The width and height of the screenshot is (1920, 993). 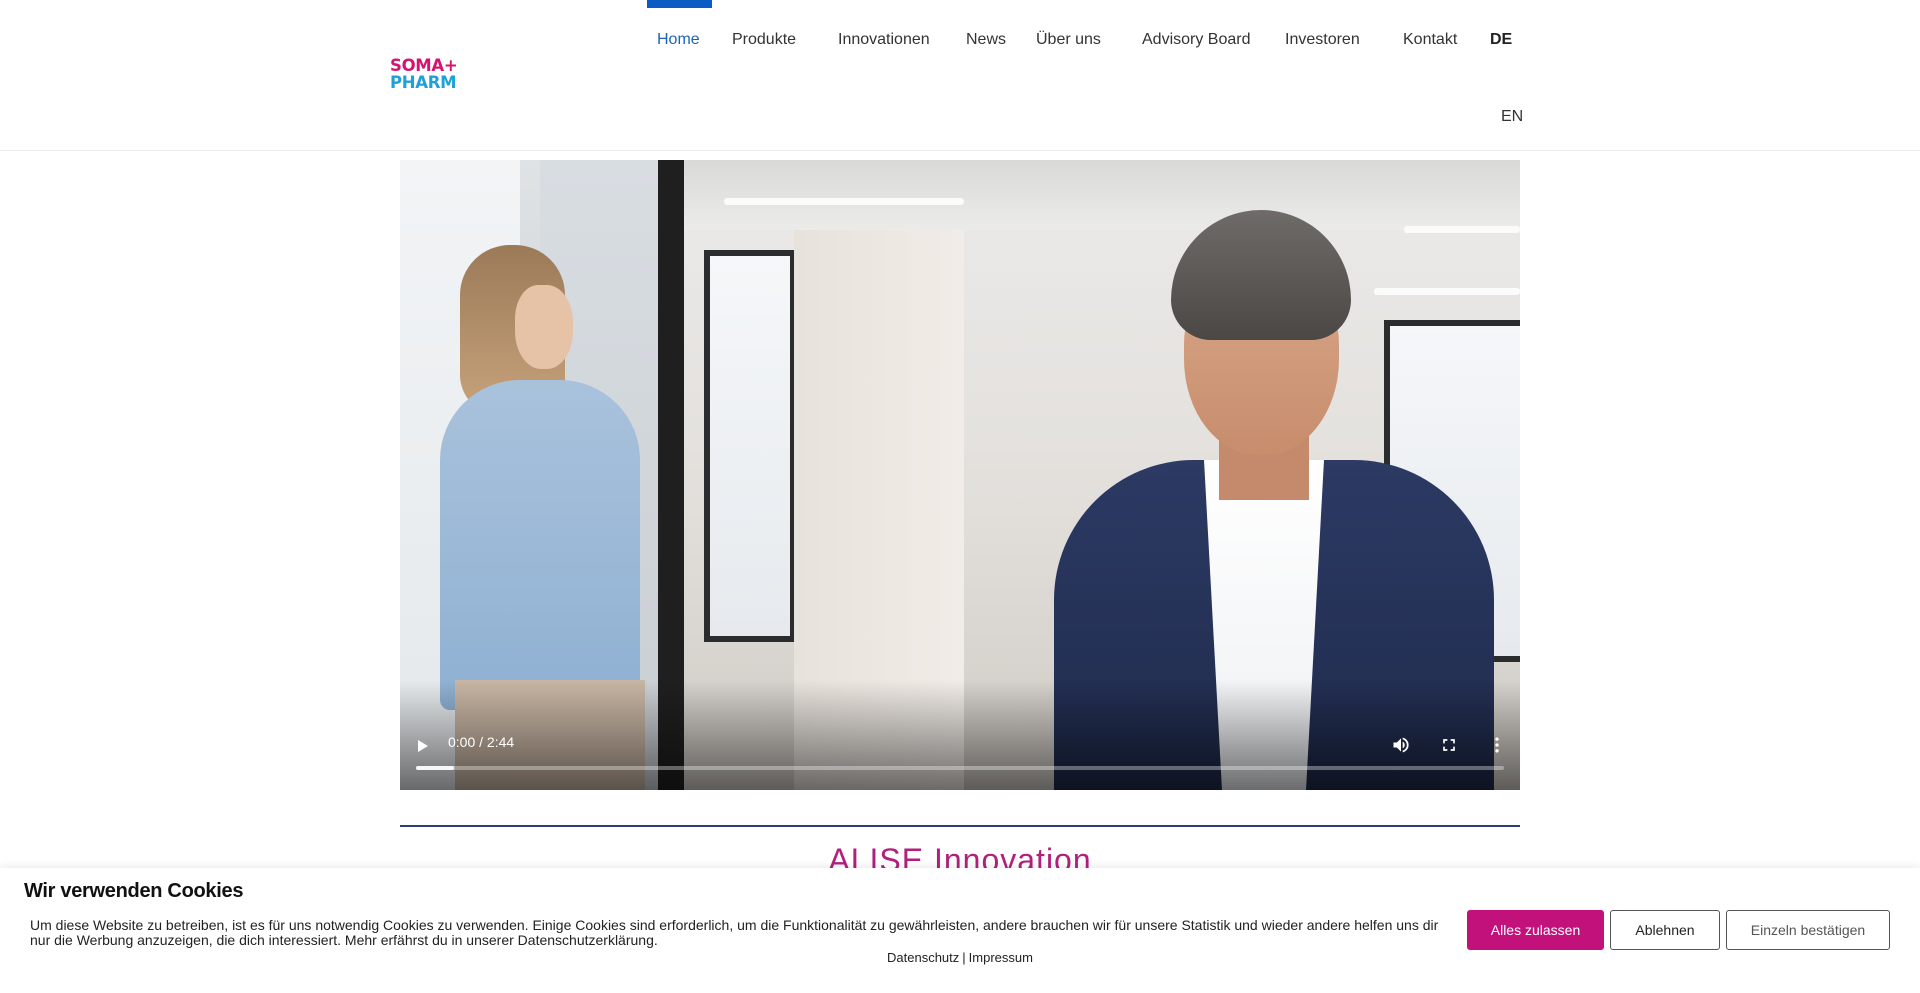 What do you see at coordinates (1322, 40) in the screenshot?
I see `nav-item-investoren: Investoren` at bounding box center [1322, 40].